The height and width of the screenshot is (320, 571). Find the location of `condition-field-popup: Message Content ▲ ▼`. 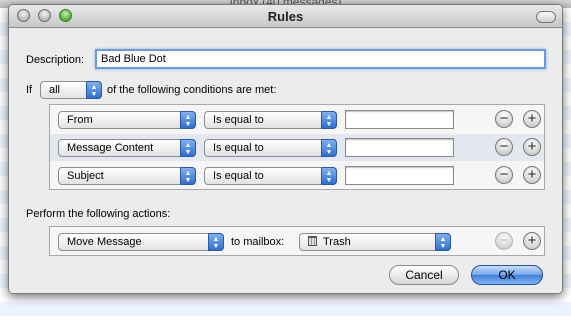

condition-field-popup: Message Content ▲ ▼ is located at coordinates (127, 148).